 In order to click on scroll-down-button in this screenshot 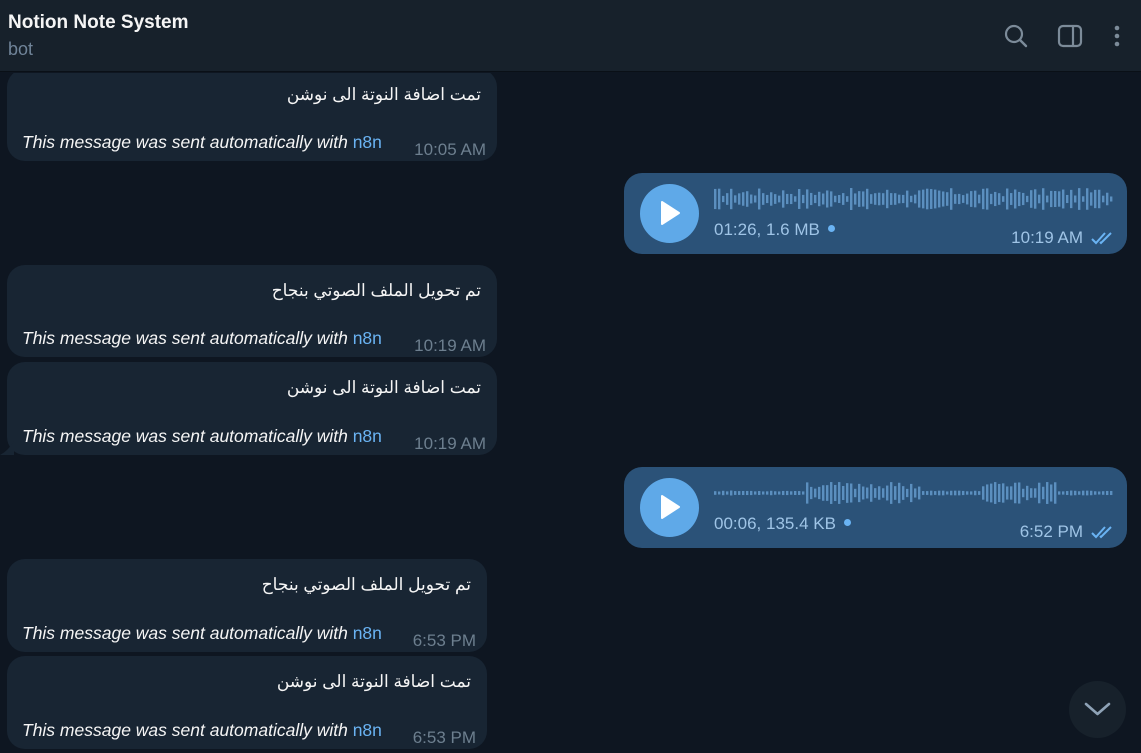, I will do `click(1097, 709)`.